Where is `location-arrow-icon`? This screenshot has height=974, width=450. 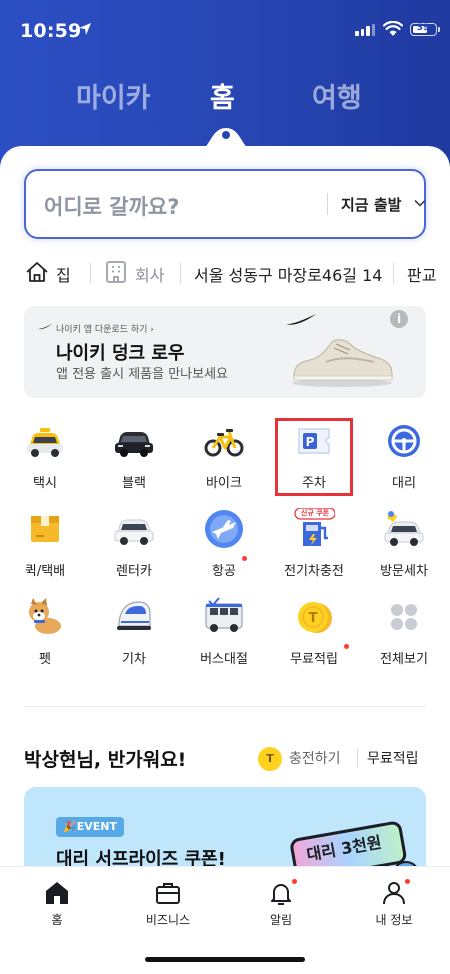 location-arrow-icon is located at coordinates (85, 29).